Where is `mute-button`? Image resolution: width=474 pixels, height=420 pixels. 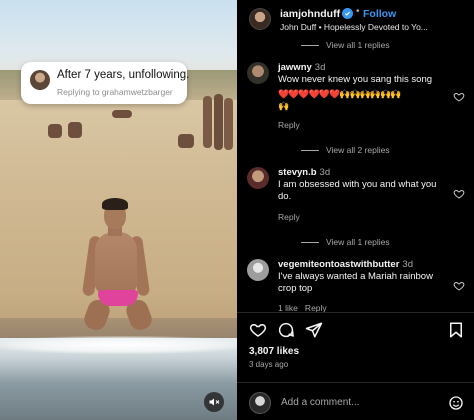
mute-button is located at coordinates (214, 402).